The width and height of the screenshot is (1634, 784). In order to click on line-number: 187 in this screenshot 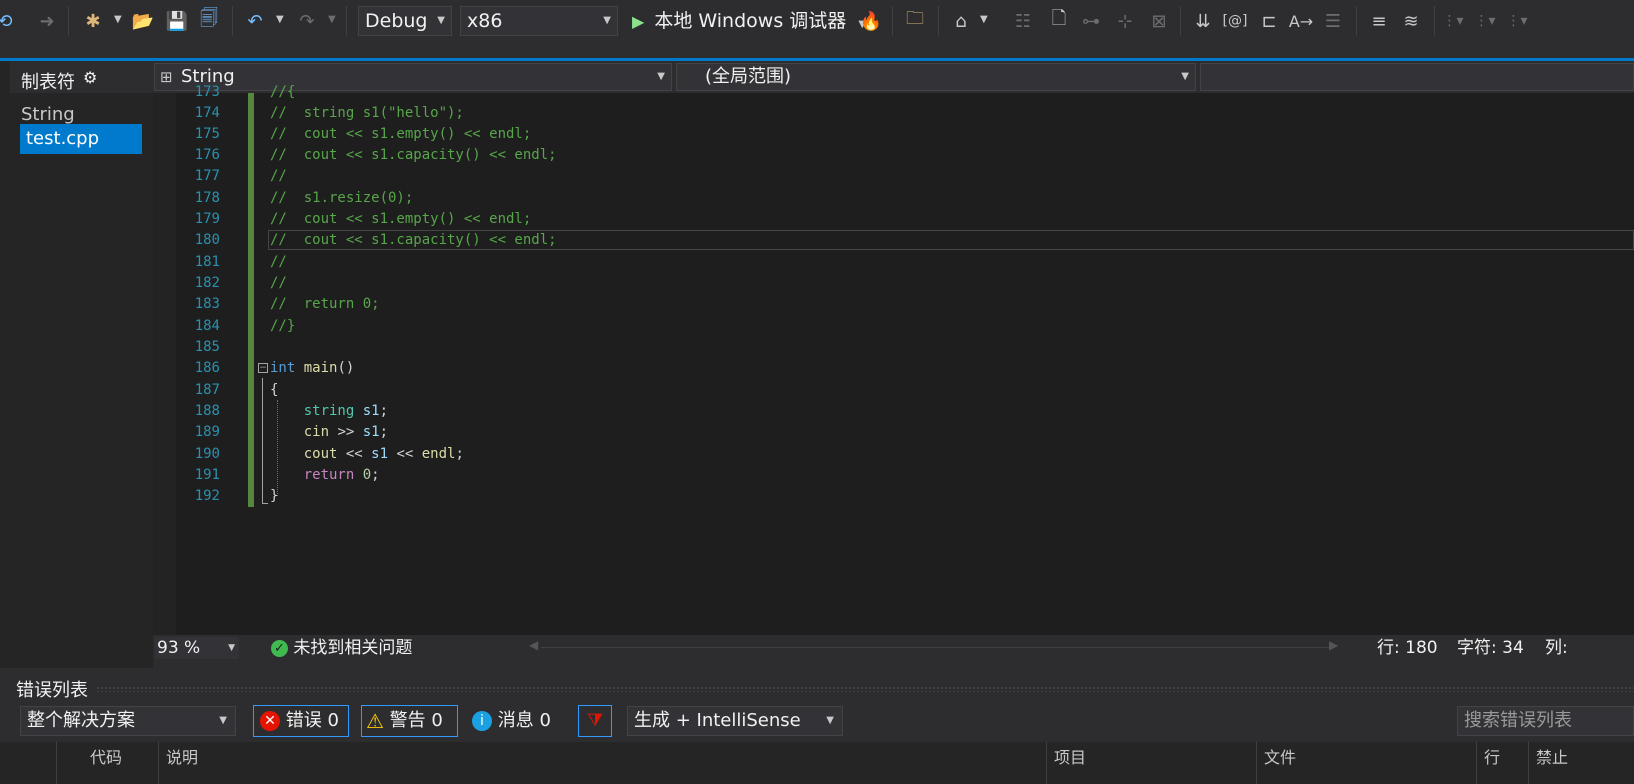, I will do `click(207, 390)`.